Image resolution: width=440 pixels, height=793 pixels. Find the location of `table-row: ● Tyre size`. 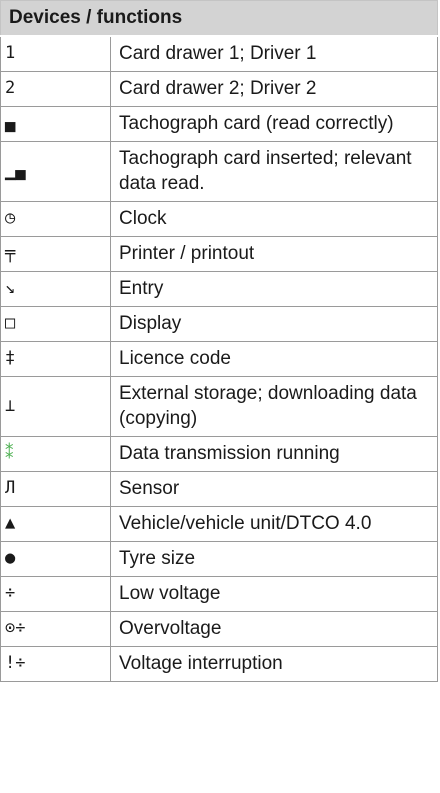

table-row: ● Tyre size is located at coordinates (219, 559).